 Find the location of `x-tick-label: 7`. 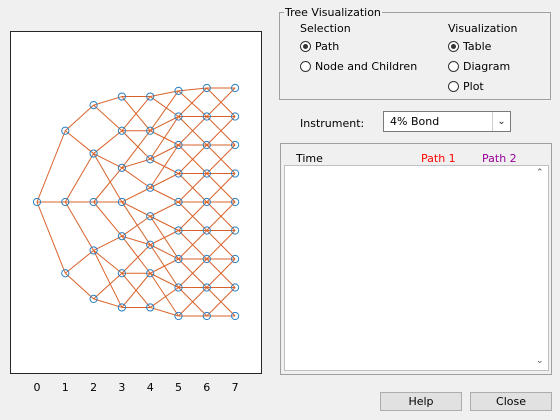

x-tick-label: 7 is located at coordinates (235, 387).